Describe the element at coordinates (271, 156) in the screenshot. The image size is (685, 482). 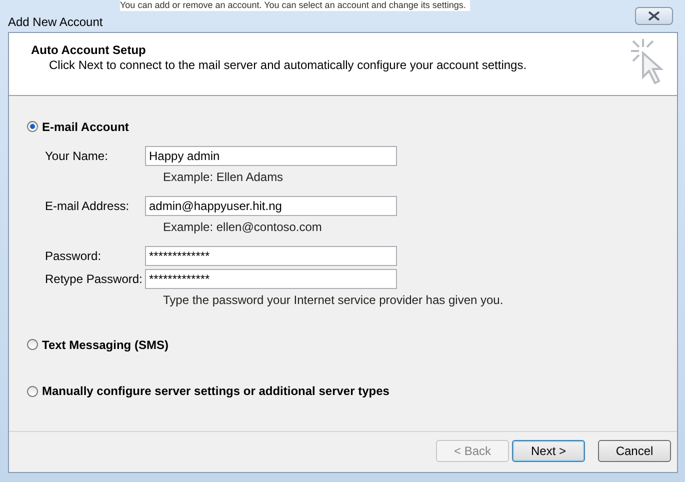
I see `input-field: Happy admin` at that location.